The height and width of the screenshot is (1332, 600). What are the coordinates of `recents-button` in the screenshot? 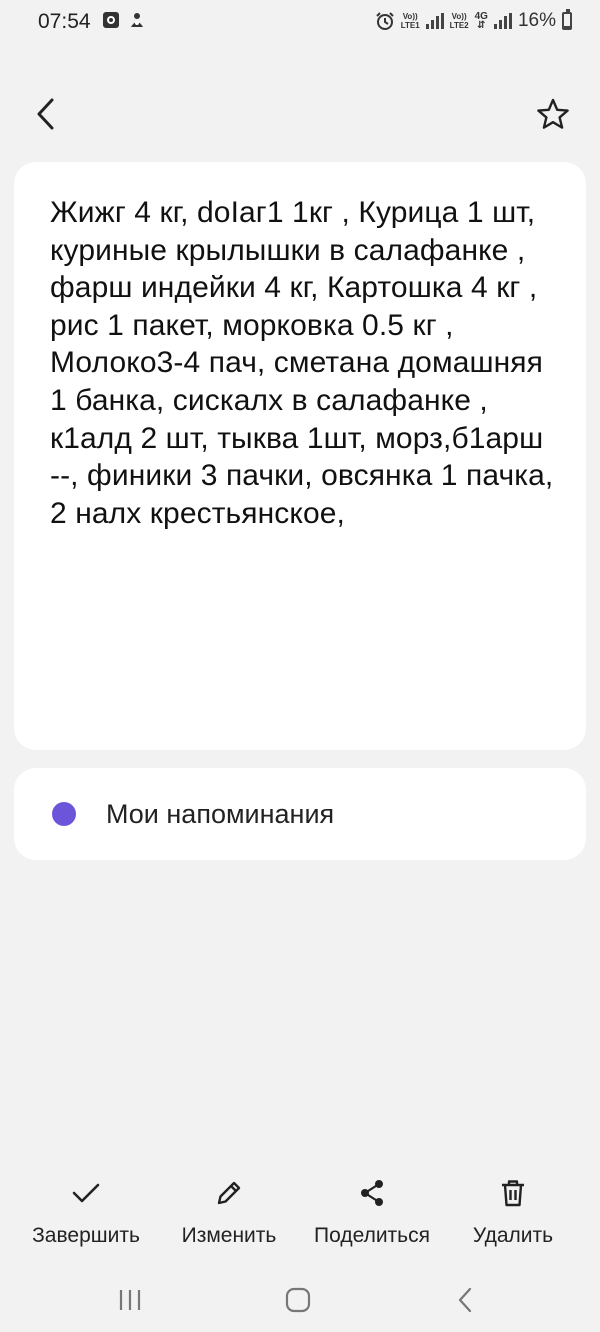 It's located at (130, 1300).